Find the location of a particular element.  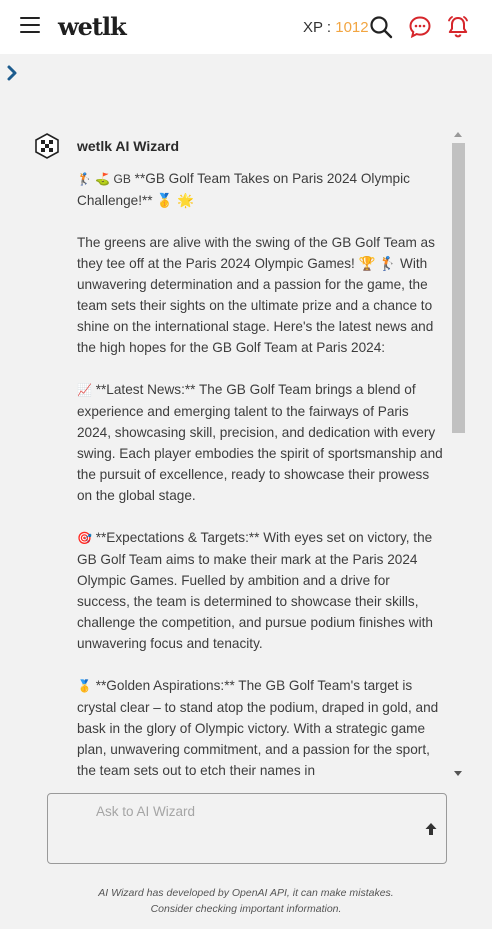

composer is located at coordinates (247, 828).